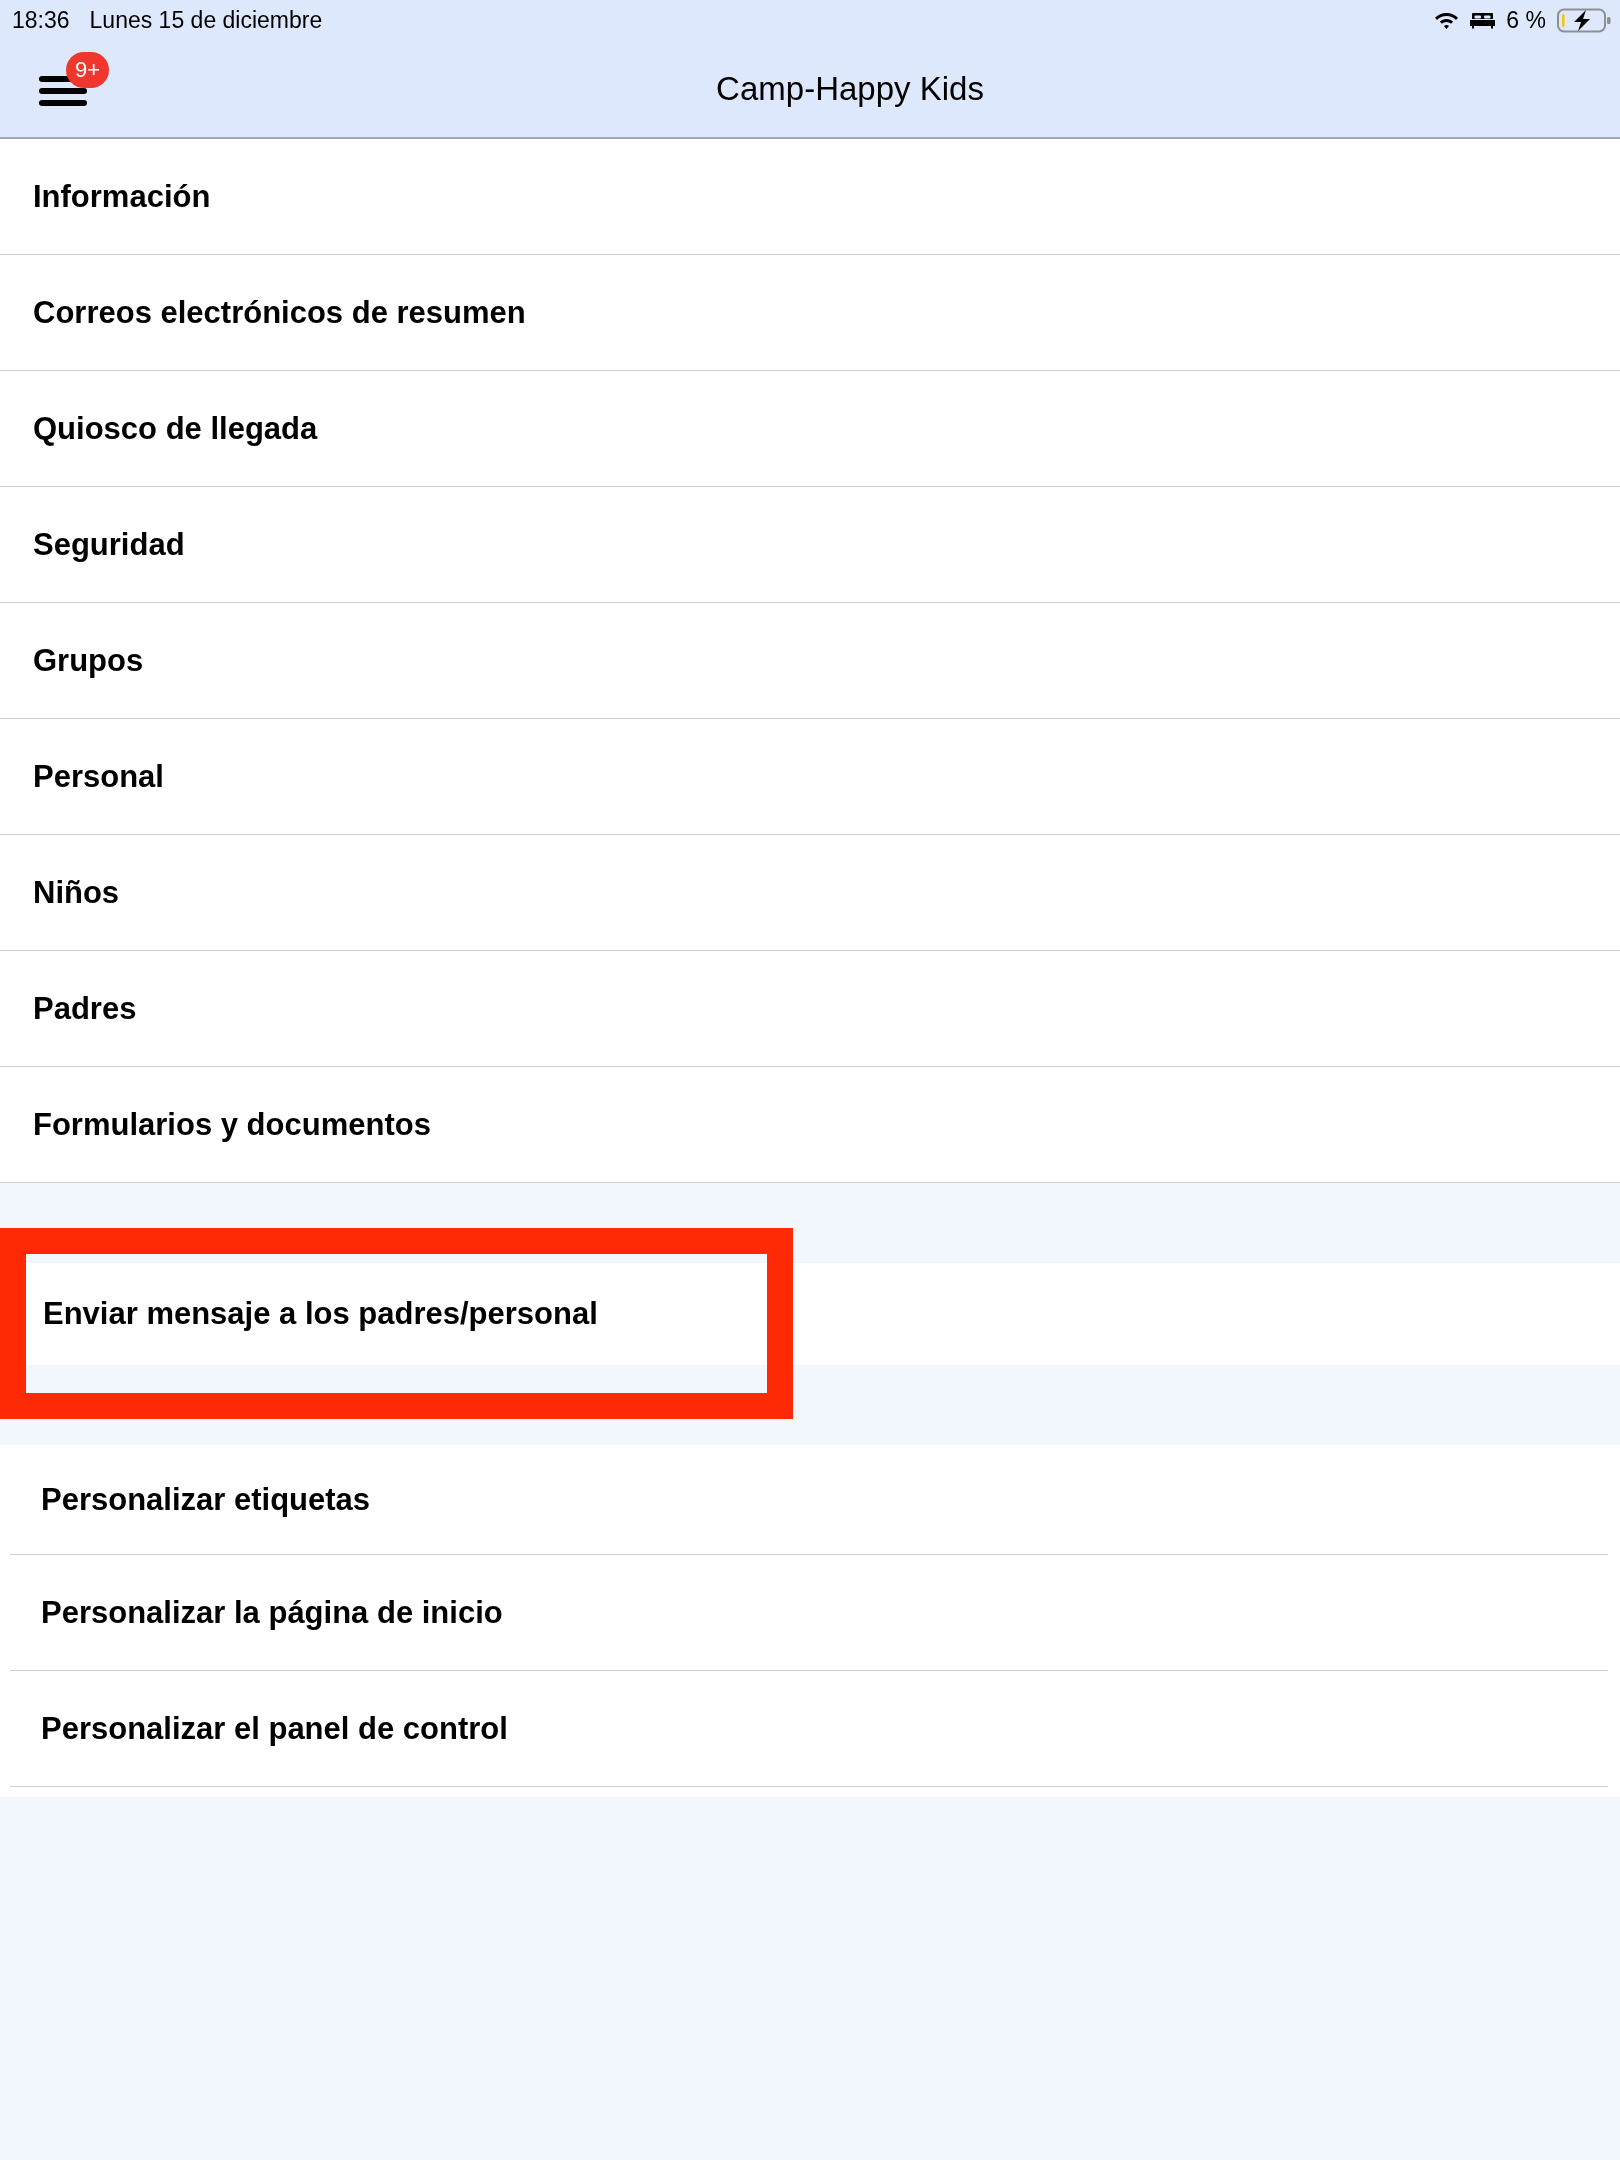 The width and height of the screenshot is (1620, 2160). I want to click on app-title: Camp-Happy Kids, so click(850, 88).